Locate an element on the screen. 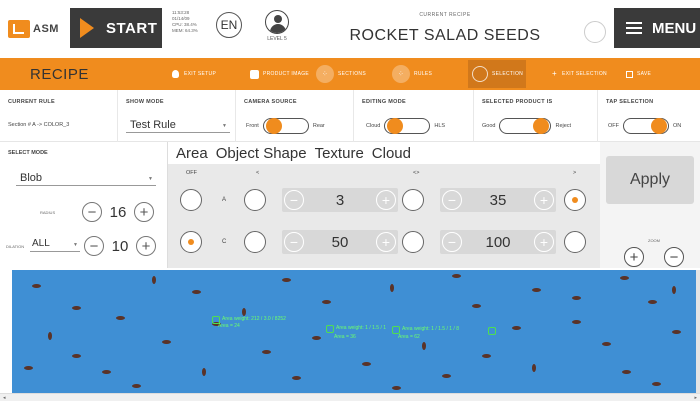  save-button: SAVE is located at coordinates (638, 74).